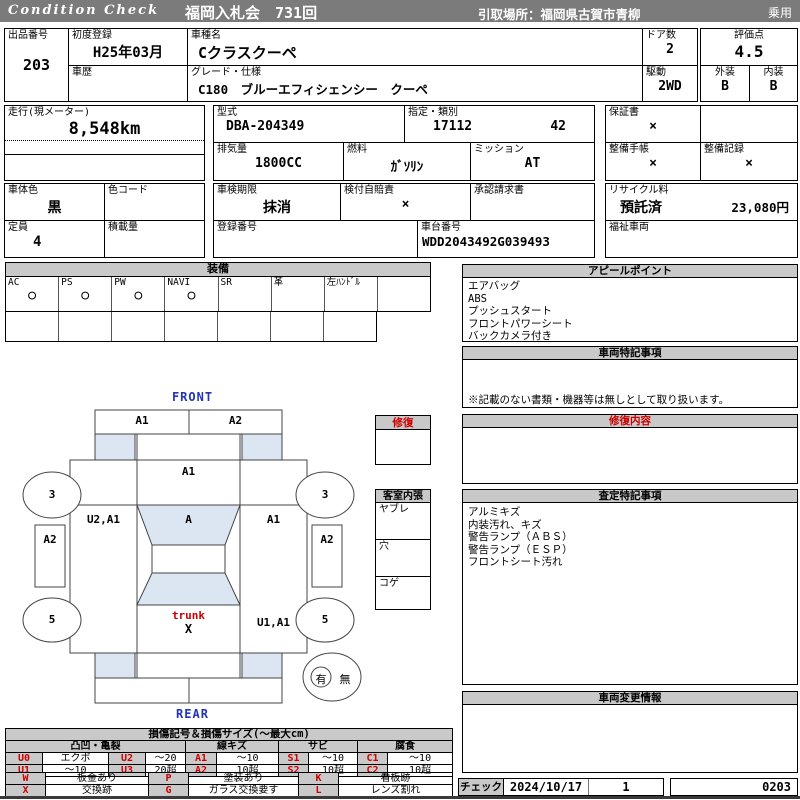 This screenshot has width=800, height=800. What do you see at coordinates (630, 383) in the screenshot?
I see `vehicle-notes-box: ※記載のない書類・機器等は無しとして取り扱います。` at bounding box center [630, 383].